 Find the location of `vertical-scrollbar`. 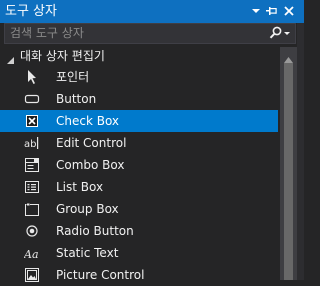

vertical-scrollbar is located at coordinates (288, 163).